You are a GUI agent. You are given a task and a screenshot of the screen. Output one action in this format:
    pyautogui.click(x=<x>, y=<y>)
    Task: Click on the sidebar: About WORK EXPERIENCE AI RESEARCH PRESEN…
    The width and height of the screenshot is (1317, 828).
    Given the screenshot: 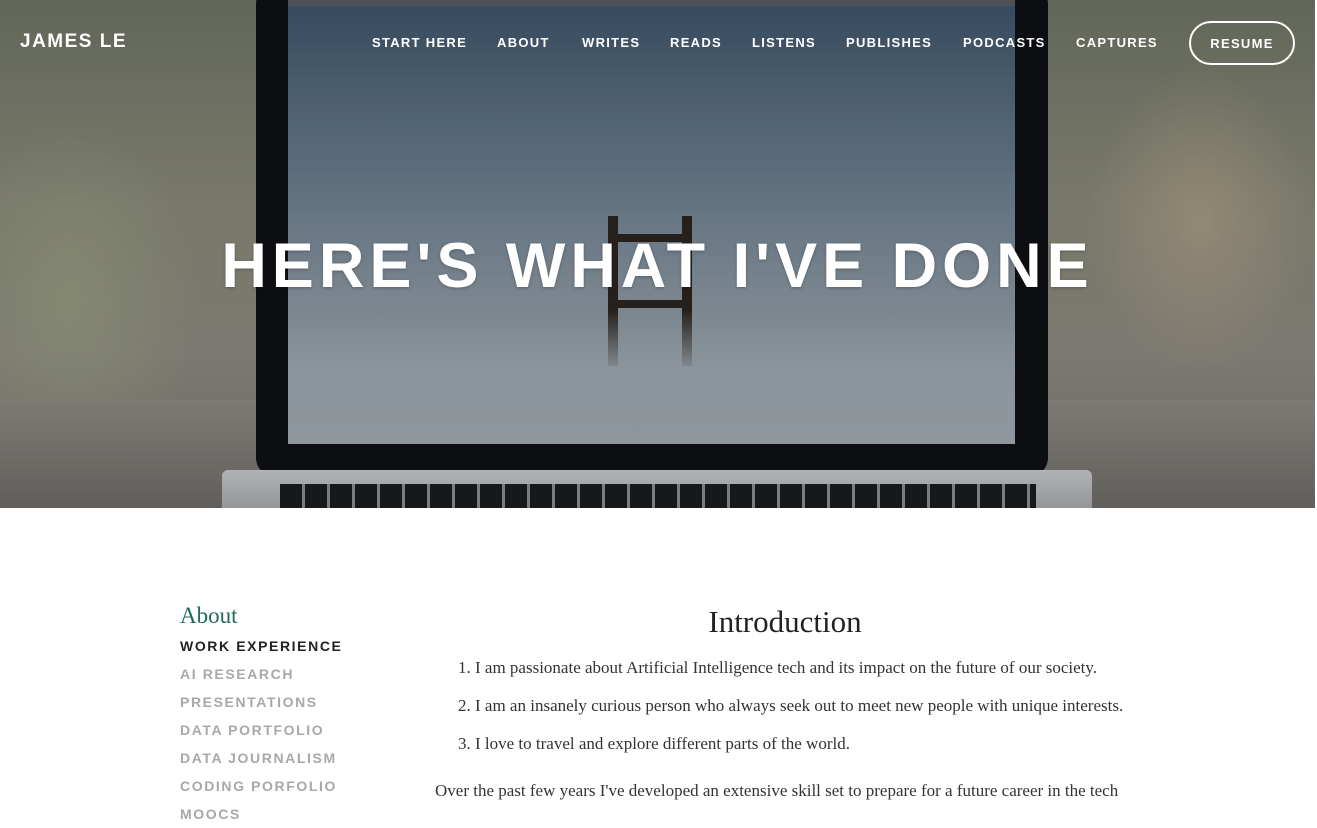 What is the action you would take?
    pyautogui.click(x=290, y=714)
    